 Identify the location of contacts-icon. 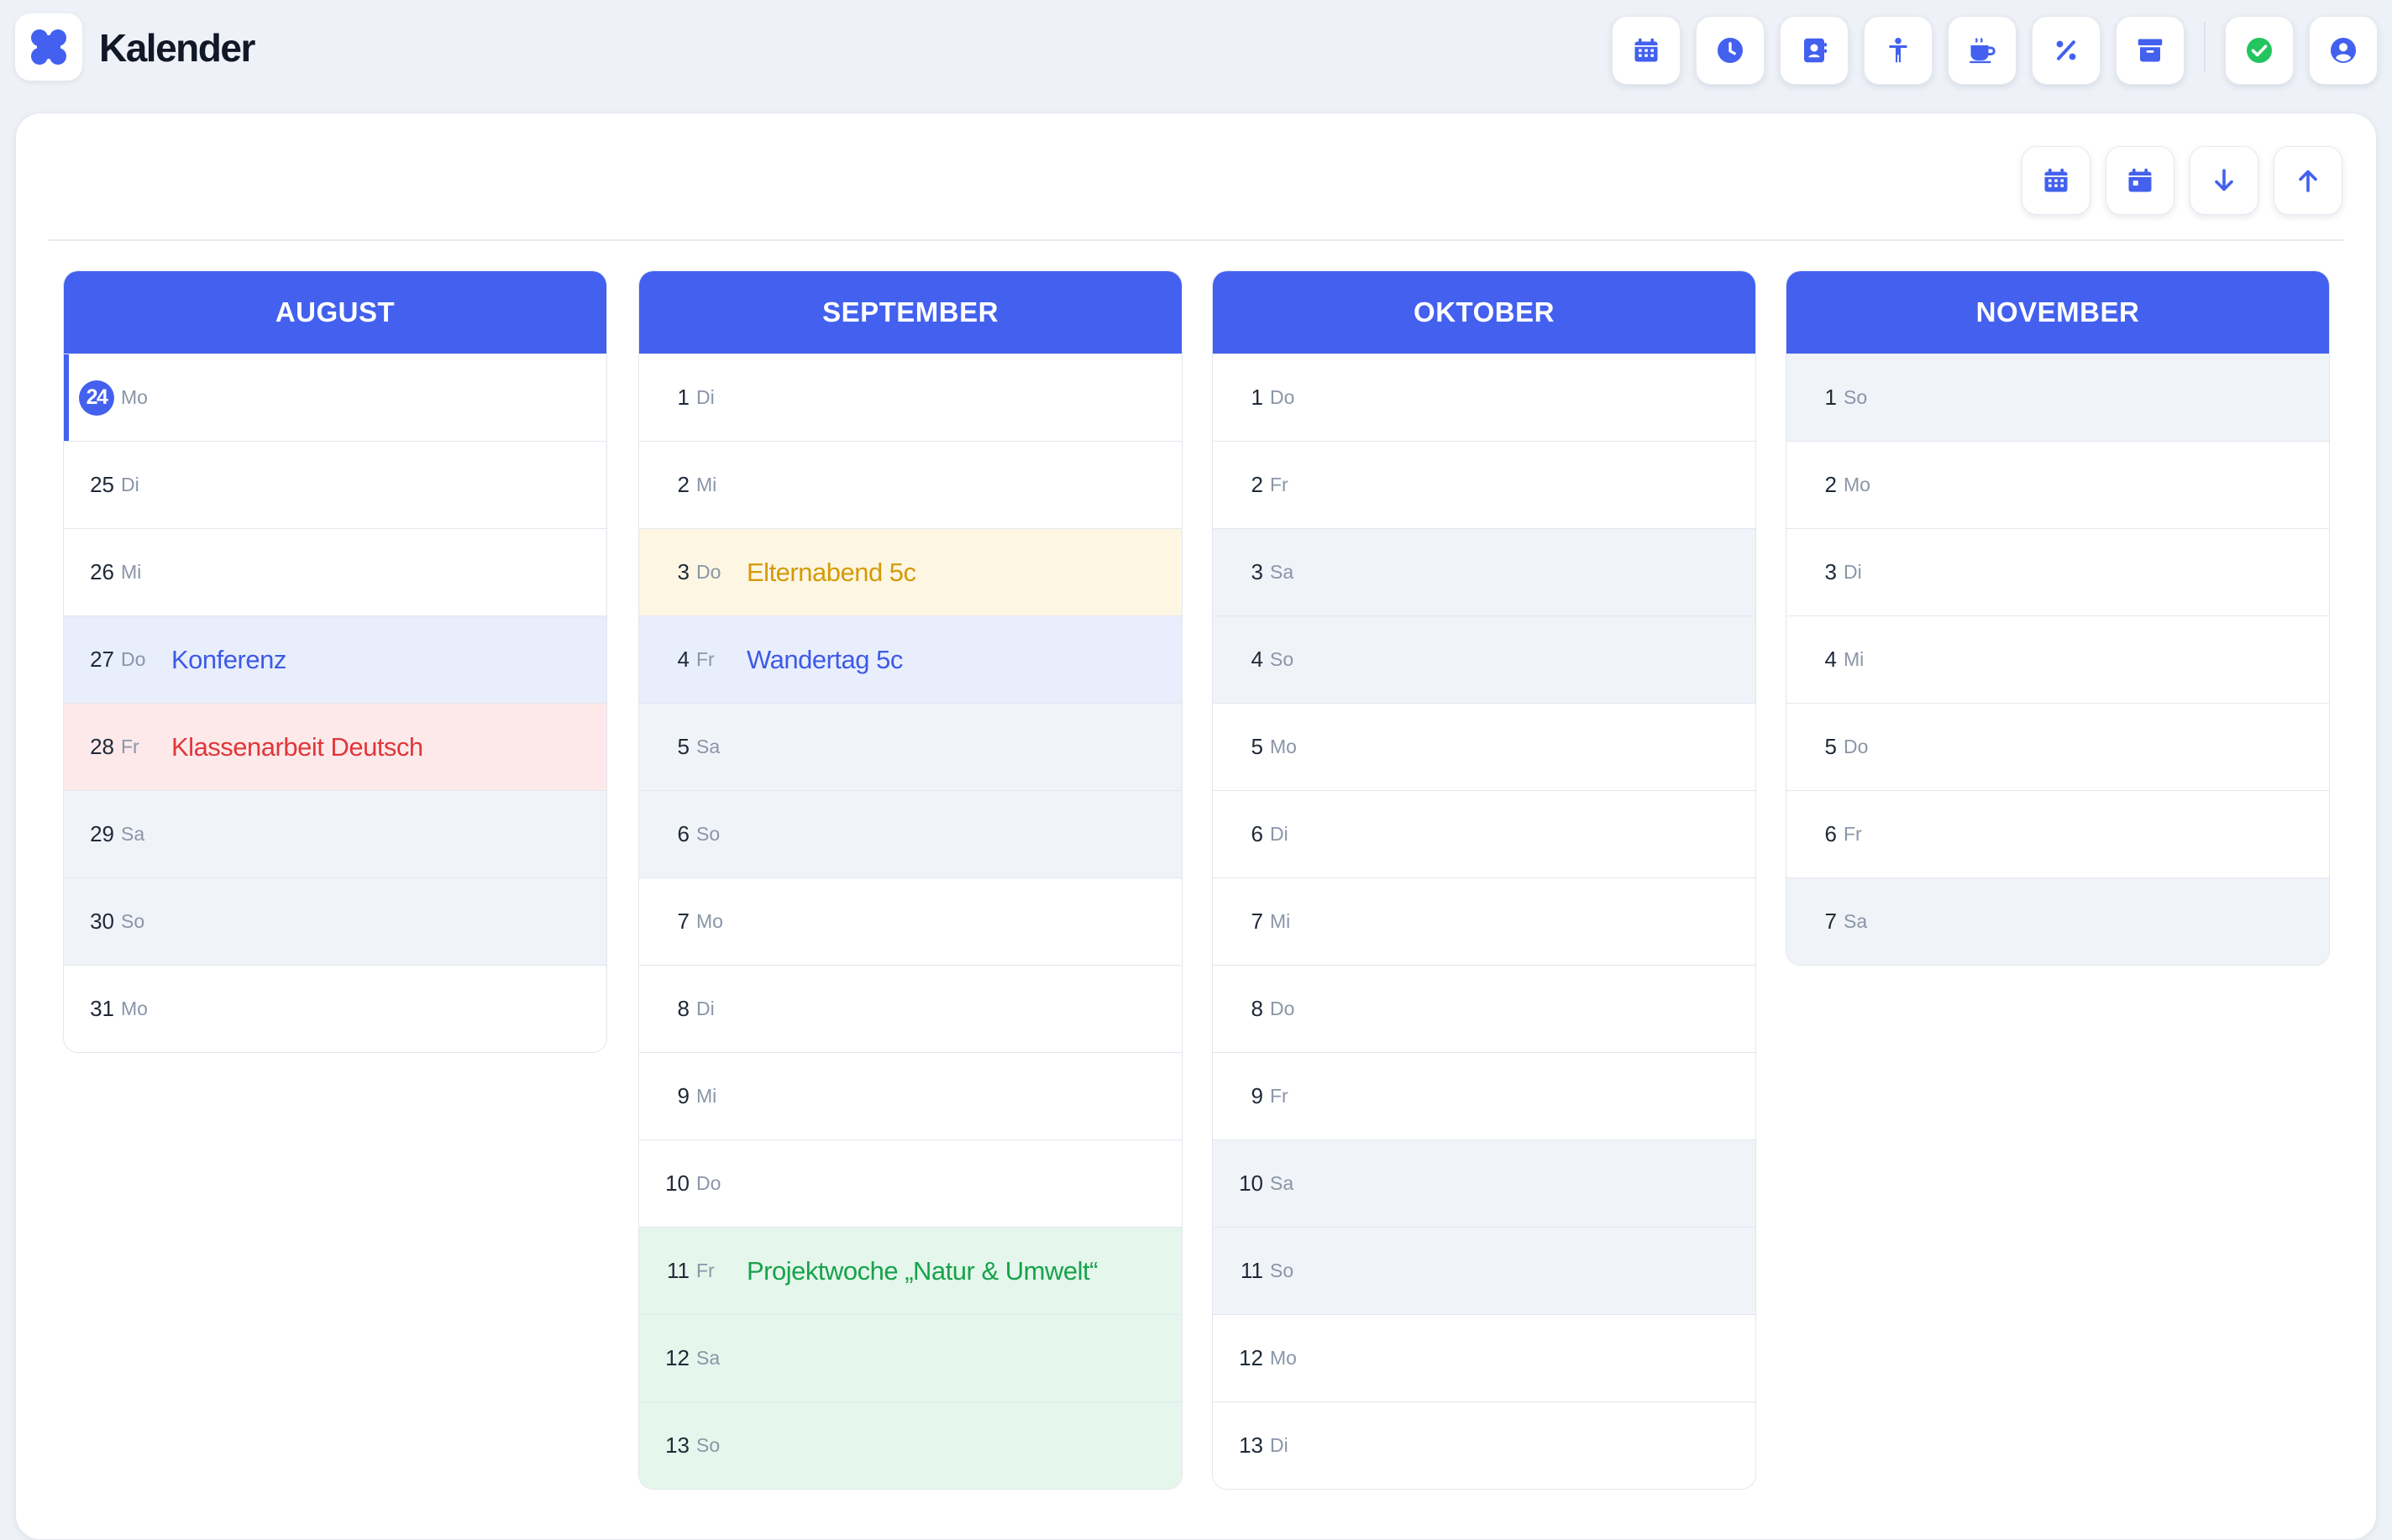
(1815, 50).